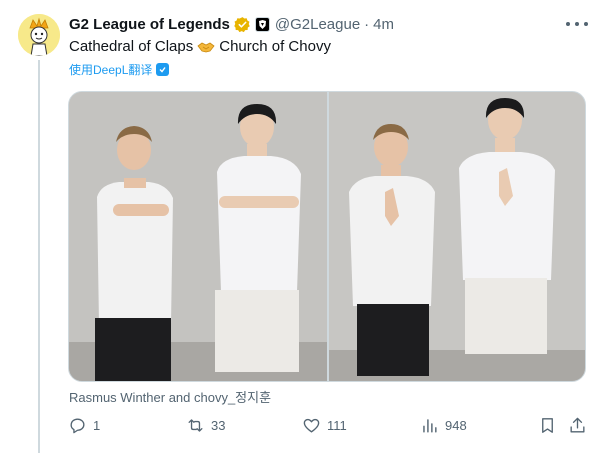 This screenshot has width=604, height=453. Describe the element at coordinates (262, 24) in the screenshot. I see `g2-logo-icon` at that location.